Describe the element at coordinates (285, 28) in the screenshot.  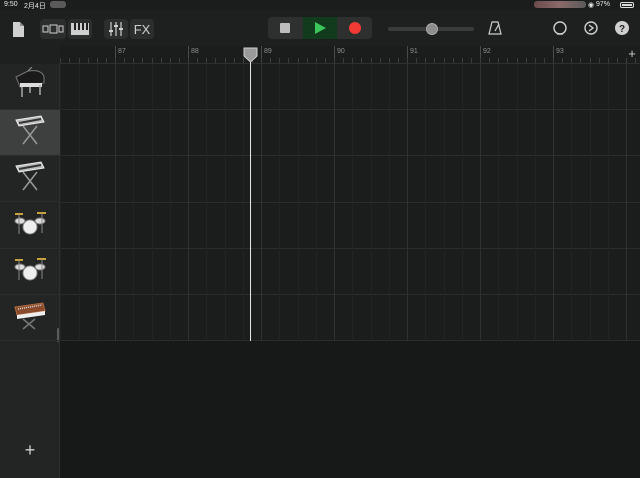
I see `stop-button` at that location.